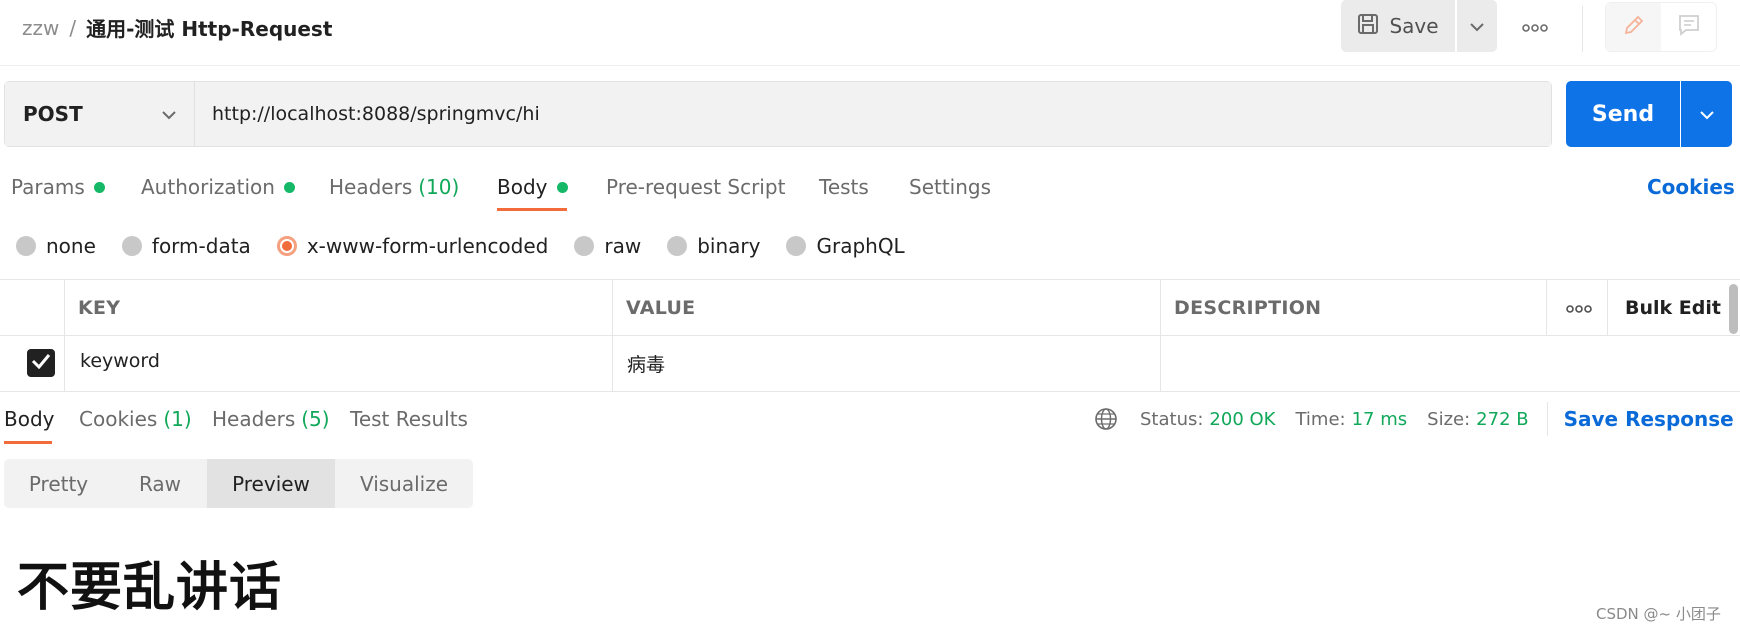 The width and height of the screenshot is (1740, 631). I want to click on table-row, so click(870, 364).